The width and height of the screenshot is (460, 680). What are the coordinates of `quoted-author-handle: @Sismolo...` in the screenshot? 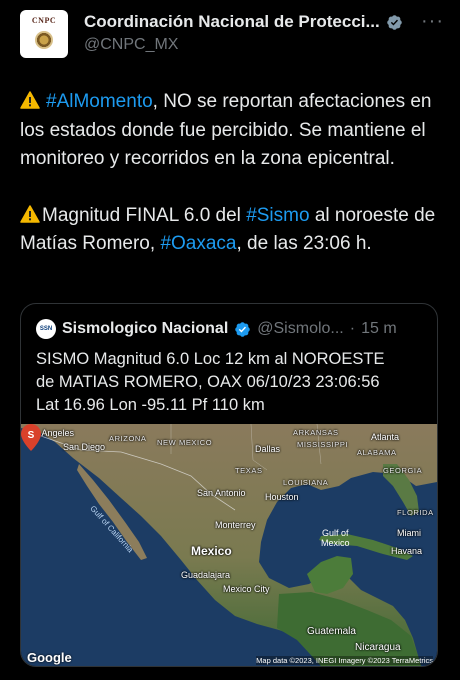 It's located at (300, 329).